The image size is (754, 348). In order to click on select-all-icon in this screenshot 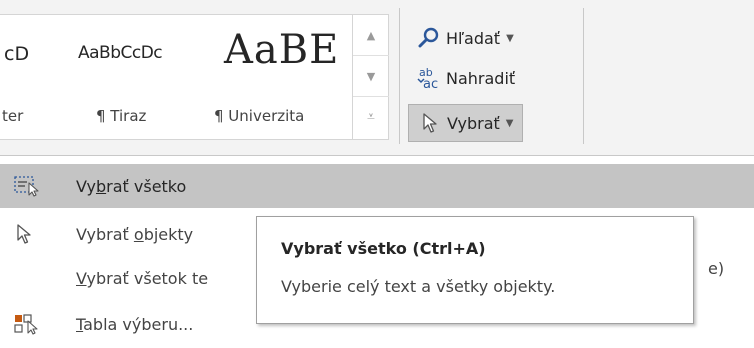, I will do `click(26, 186)`.